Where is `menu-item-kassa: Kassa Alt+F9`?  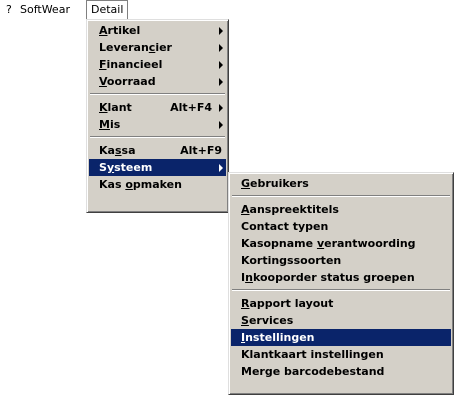 menu-item-kassa: Kassa Alt+F9 is located at coordinates (157, 150).